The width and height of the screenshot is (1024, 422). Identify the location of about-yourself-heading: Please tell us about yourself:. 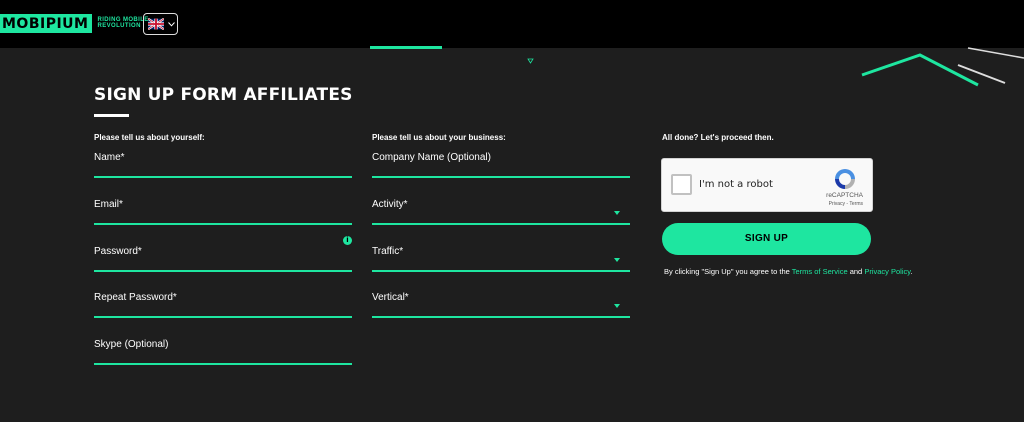
(149, 137).